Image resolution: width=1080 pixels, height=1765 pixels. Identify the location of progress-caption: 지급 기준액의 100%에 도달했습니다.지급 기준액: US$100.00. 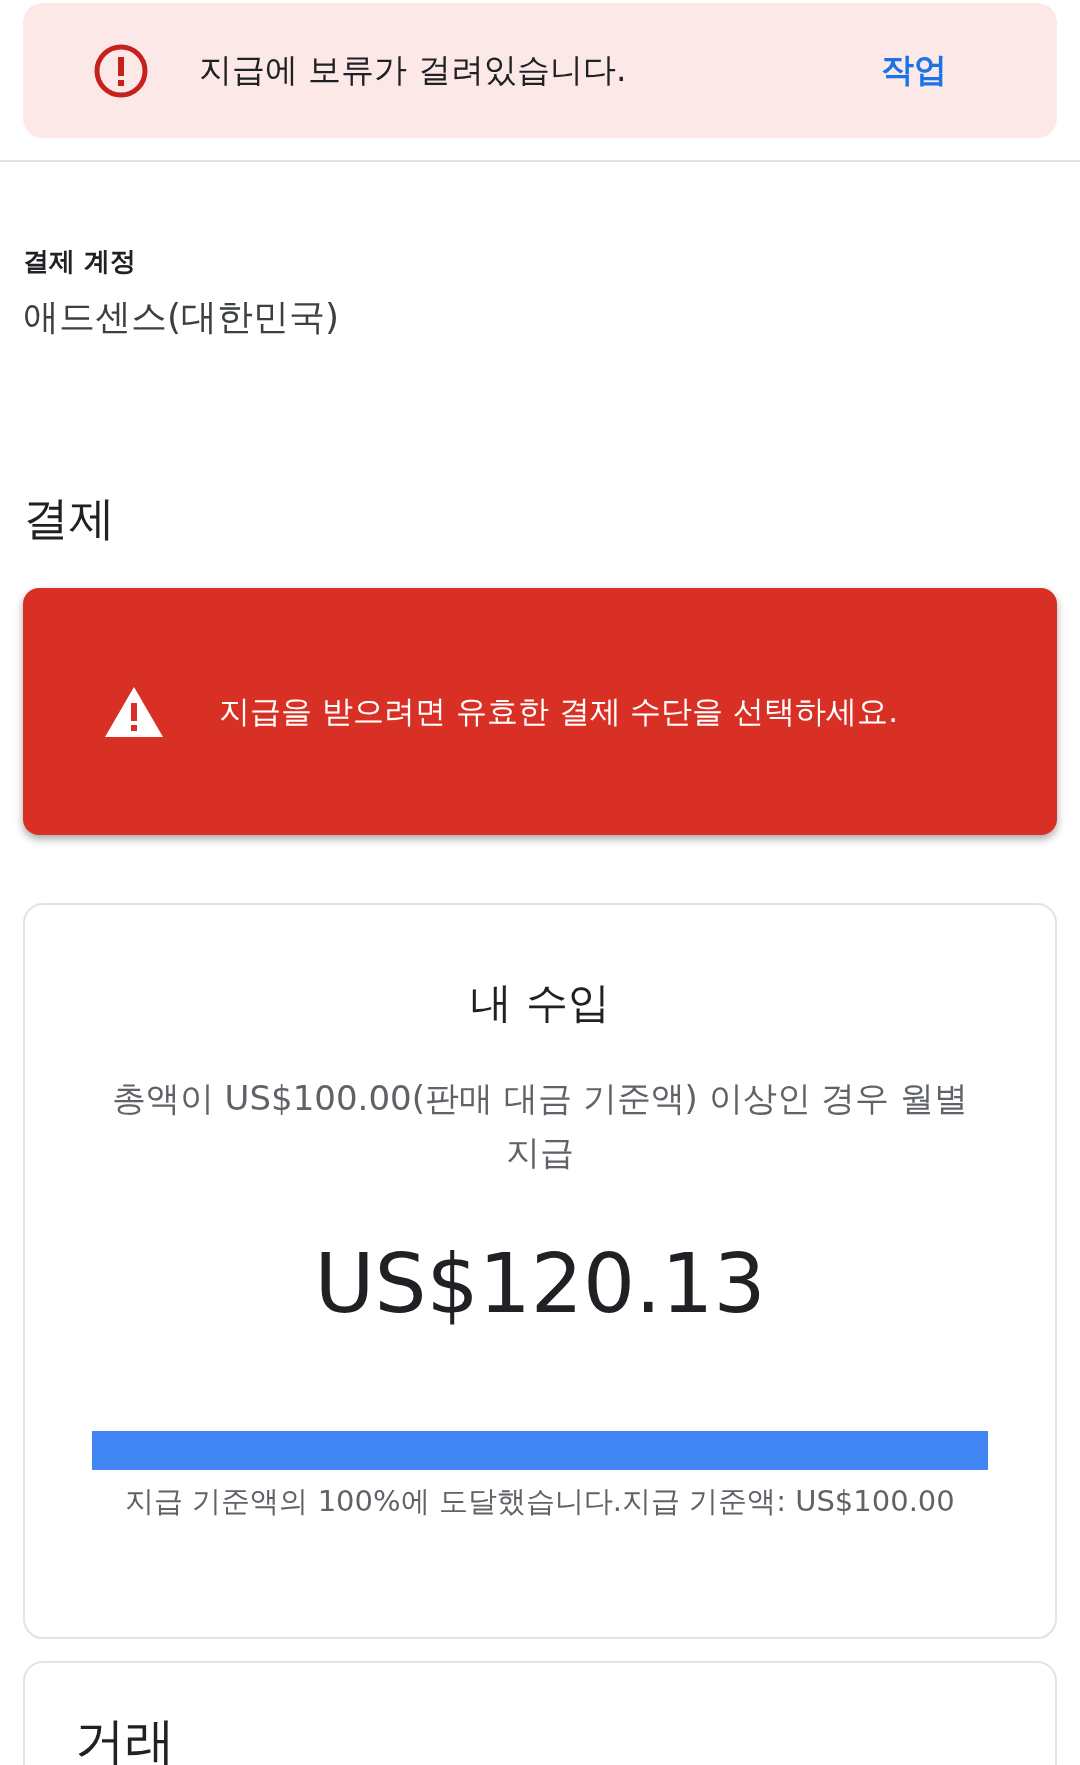
(540, 1501).